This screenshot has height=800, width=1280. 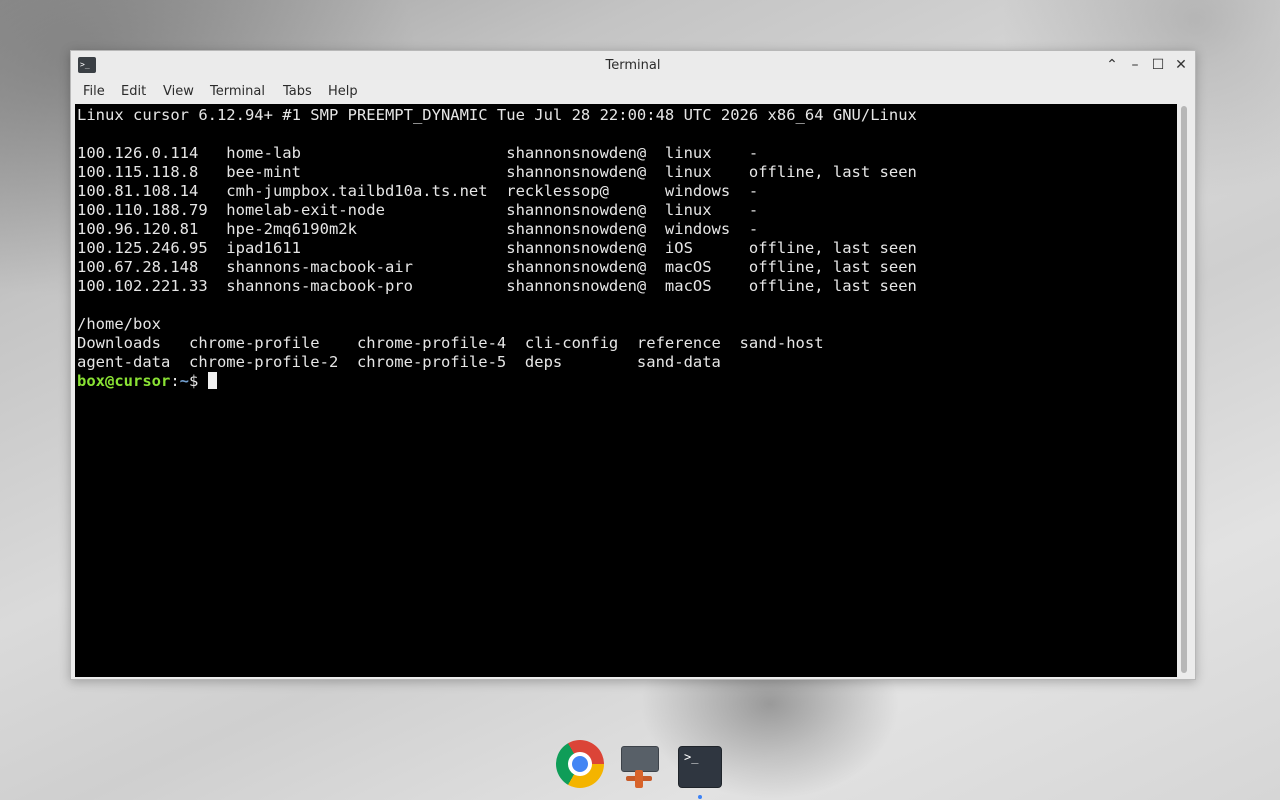 I want to click on scrollbar, so click(x=1185, y=390).